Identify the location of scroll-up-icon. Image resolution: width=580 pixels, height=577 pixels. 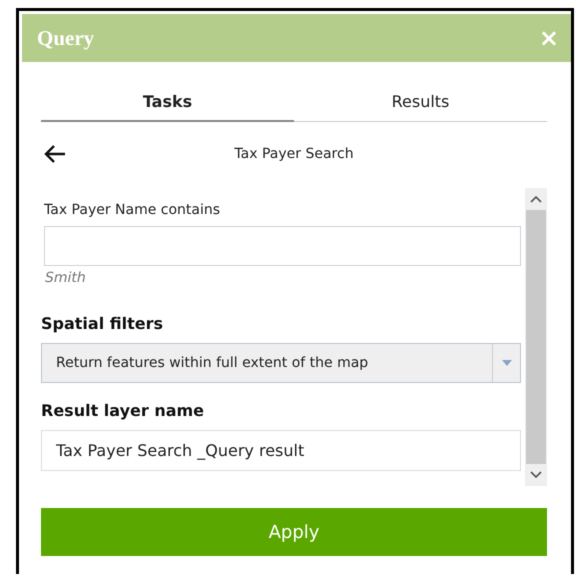
(536, 199).